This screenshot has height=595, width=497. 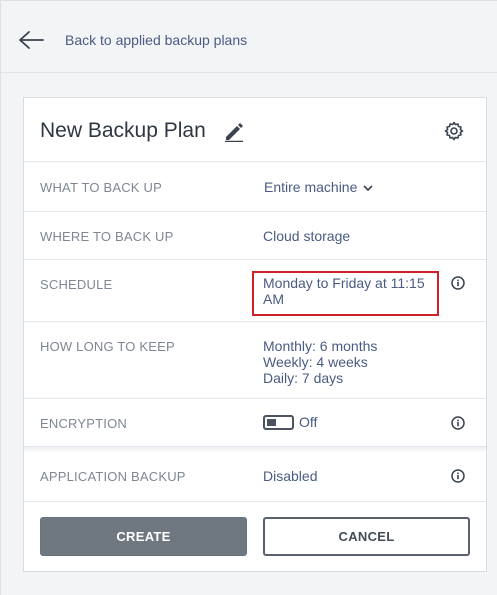 What do you see at coordinates (234, 133) in the screenshot?
I see `pencil-icon` at bounding box center [234, 133].